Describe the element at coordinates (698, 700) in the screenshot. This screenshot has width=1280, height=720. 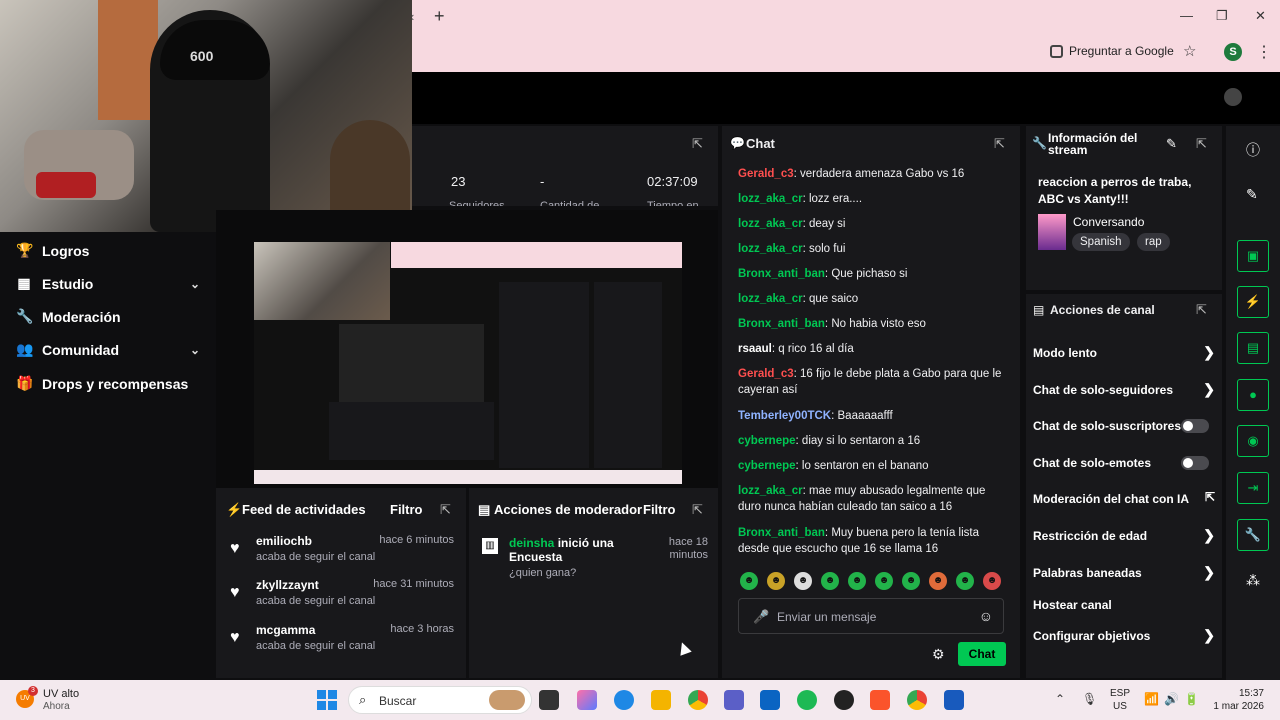
I see `chrome-icon` at that location.